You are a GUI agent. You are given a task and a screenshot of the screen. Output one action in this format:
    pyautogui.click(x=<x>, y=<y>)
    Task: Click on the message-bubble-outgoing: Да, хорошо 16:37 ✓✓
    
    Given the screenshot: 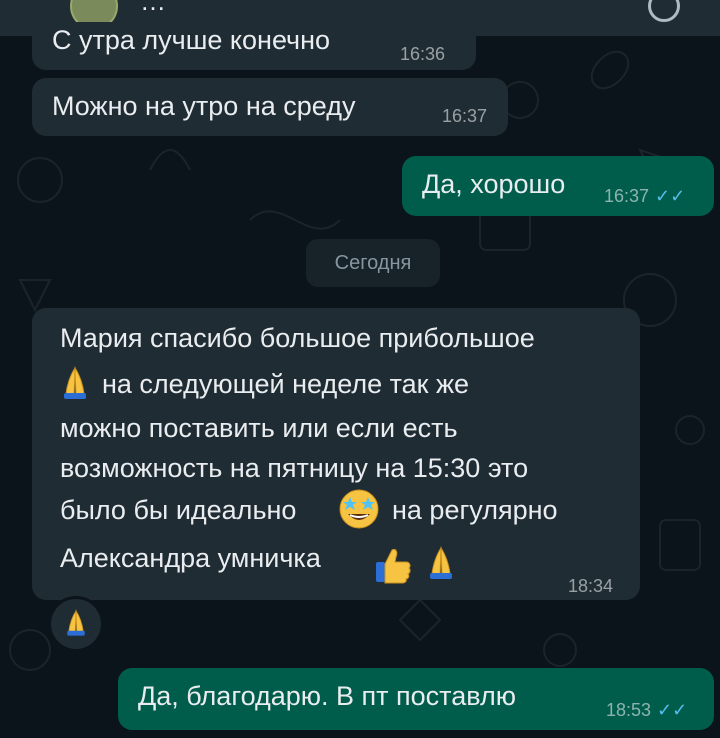 What is the action you would take?
    pyautogui.click(x=558, y=186)
    